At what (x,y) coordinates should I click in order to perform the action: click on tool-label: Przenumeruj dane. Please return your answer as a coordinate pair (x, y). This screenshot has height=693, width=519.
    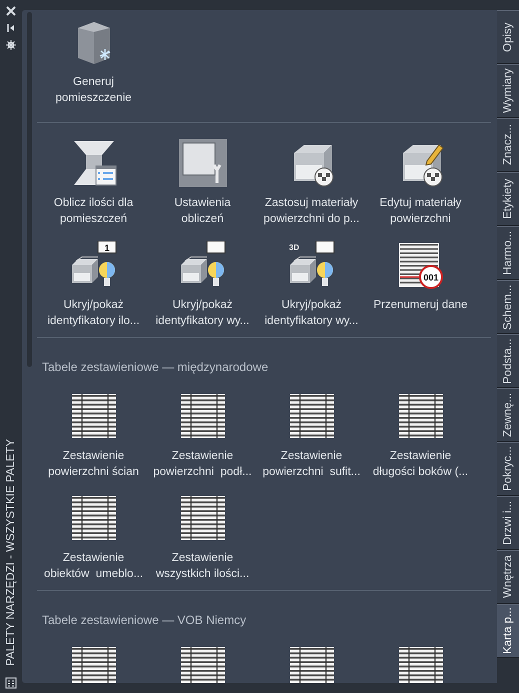
    Looking at the image, I should click on (421, 305).